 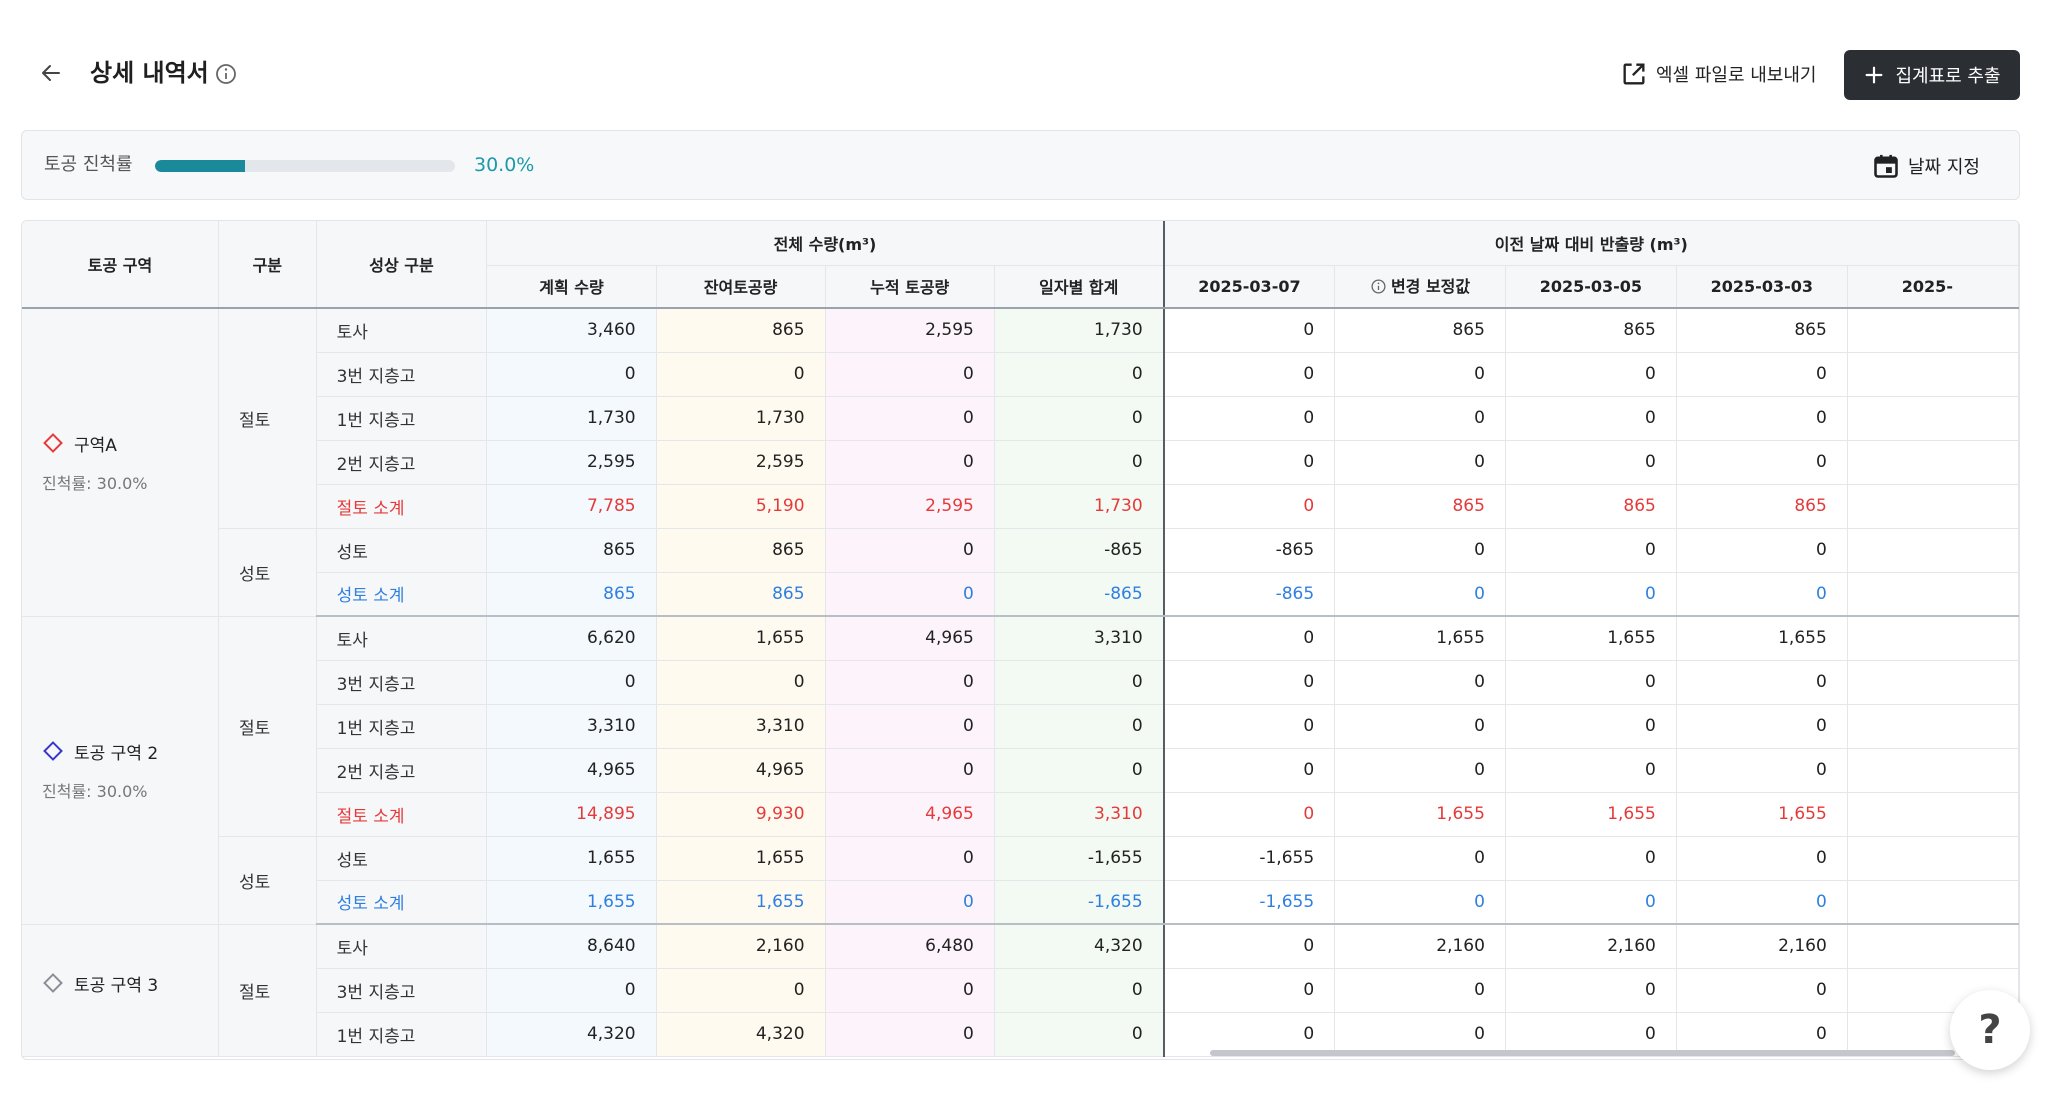 What do you see at coordinates (149, 73) in the screenshot?
I see `page-title: 상세 내역서` at bounding box center [149, 73].